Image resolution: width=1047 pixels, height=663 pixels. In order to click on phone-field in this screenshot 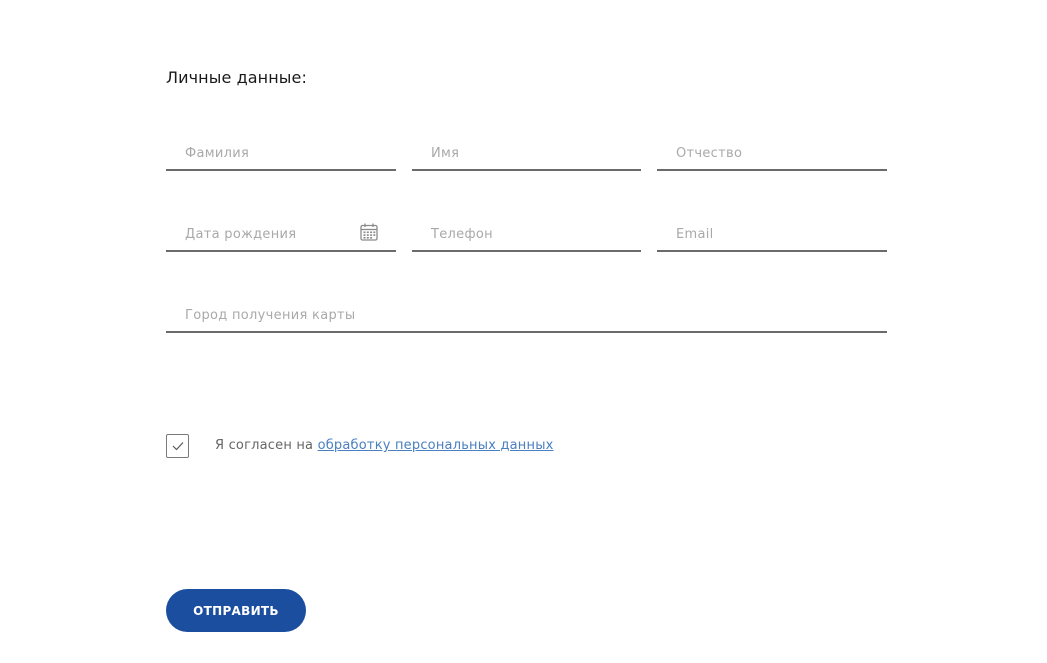, I will do `click(526, 235)`.